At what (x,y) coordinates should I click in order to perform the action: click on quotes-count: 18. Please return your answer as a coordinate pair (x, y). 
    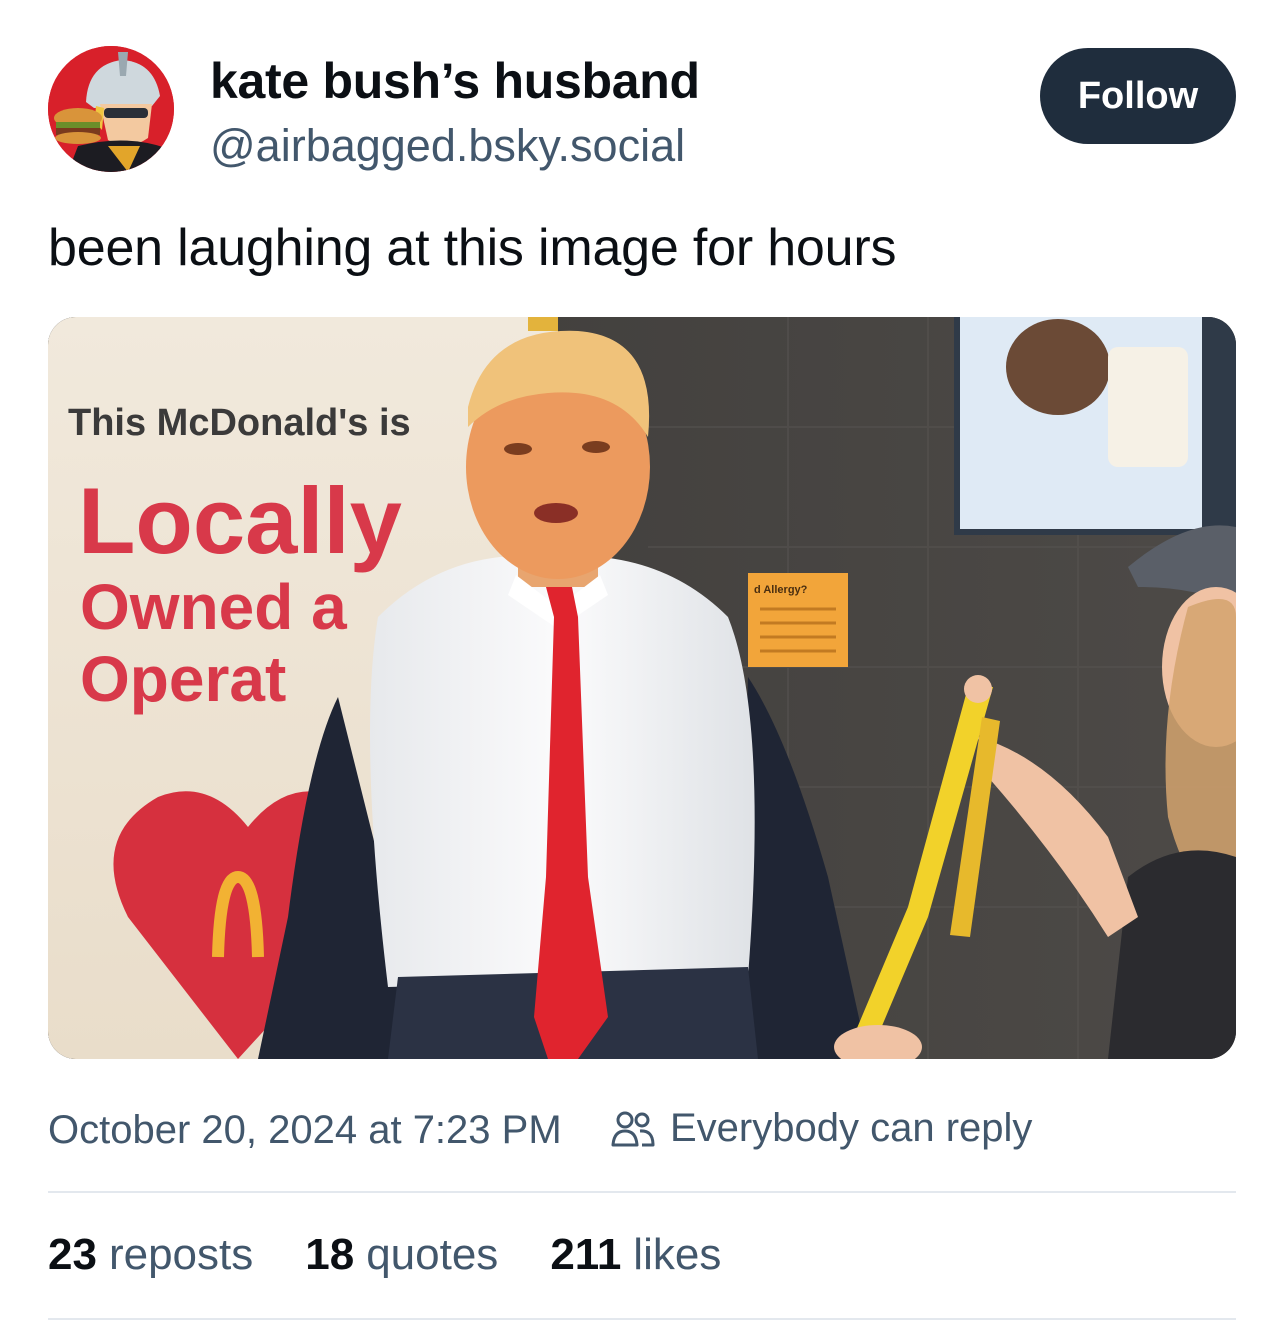
    Looking at the image, I should click on (330, 1254).